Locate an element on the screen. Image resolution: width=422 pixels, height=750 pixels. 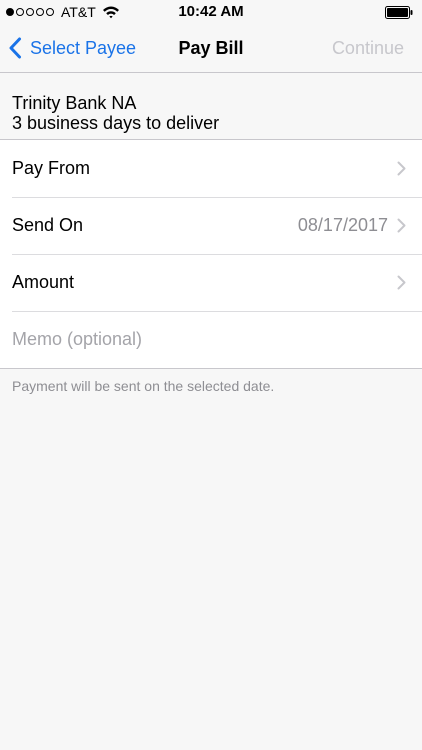
continue-button: Continue is located at coordinates (368, 48).